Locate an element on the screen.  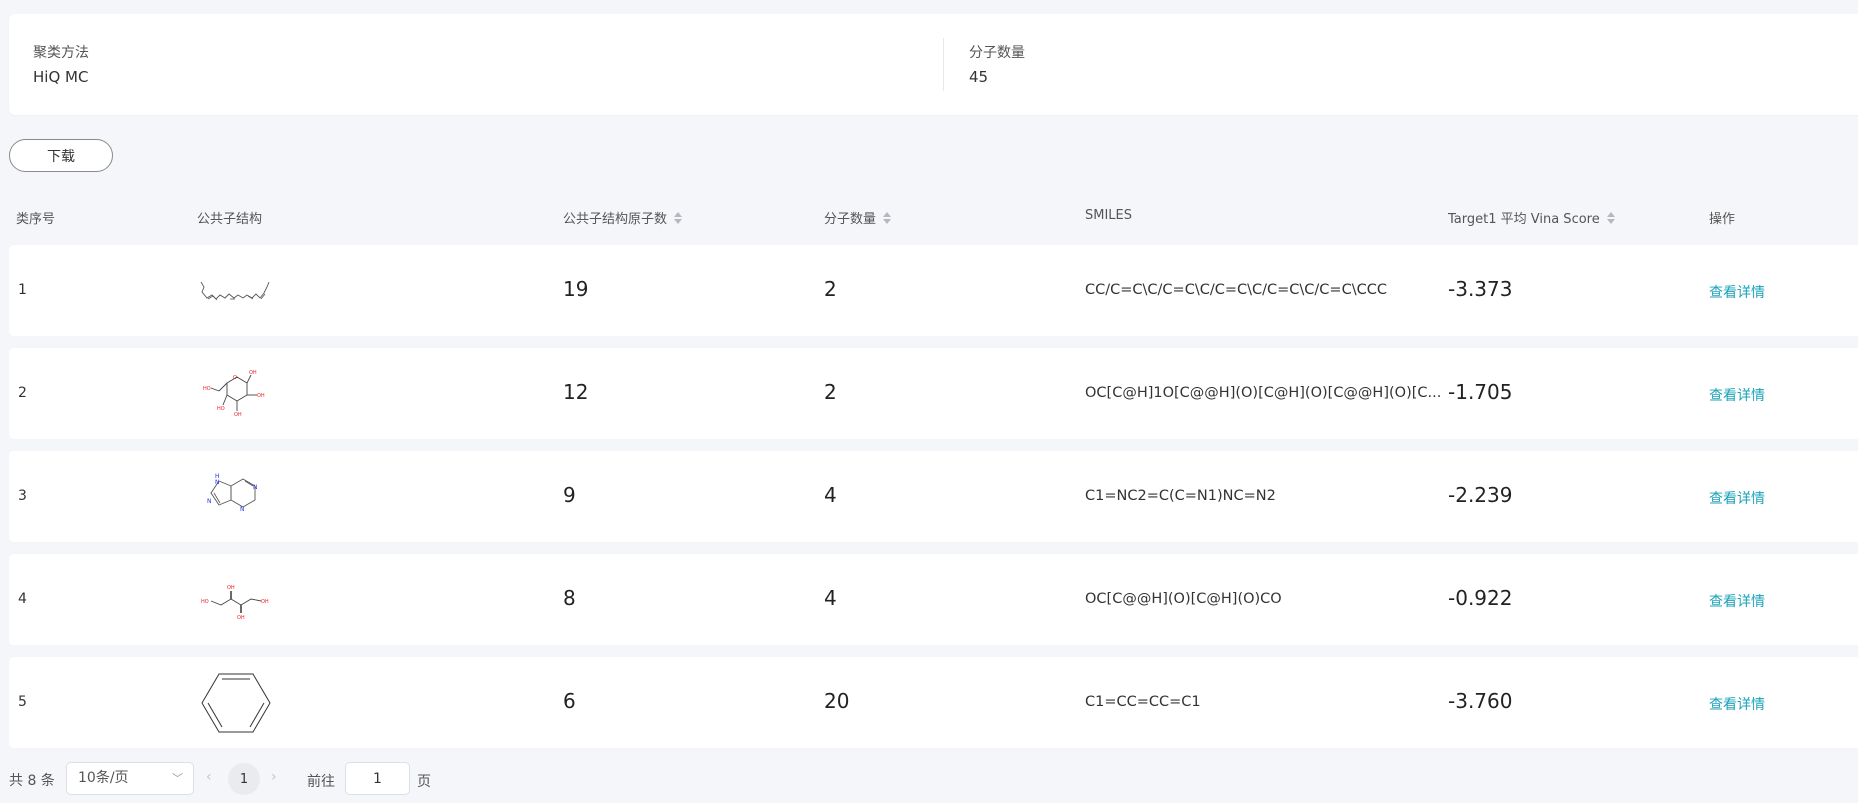
header-action-label: 操作 is located at coordinates (1722, 219).